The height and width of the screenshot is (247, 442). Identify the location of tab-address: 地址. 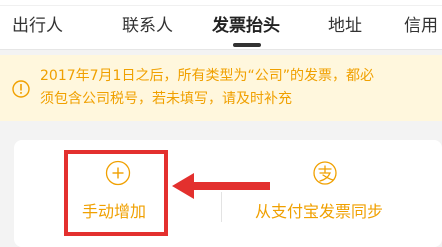
(345, 28).